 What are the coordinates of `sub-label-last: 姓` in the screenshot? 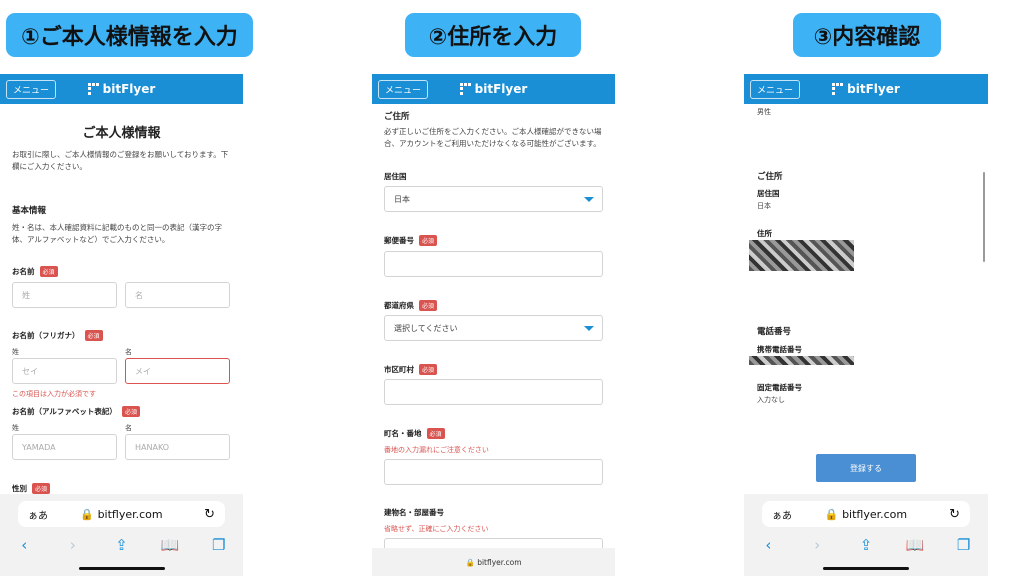 It's located at (15, 352).